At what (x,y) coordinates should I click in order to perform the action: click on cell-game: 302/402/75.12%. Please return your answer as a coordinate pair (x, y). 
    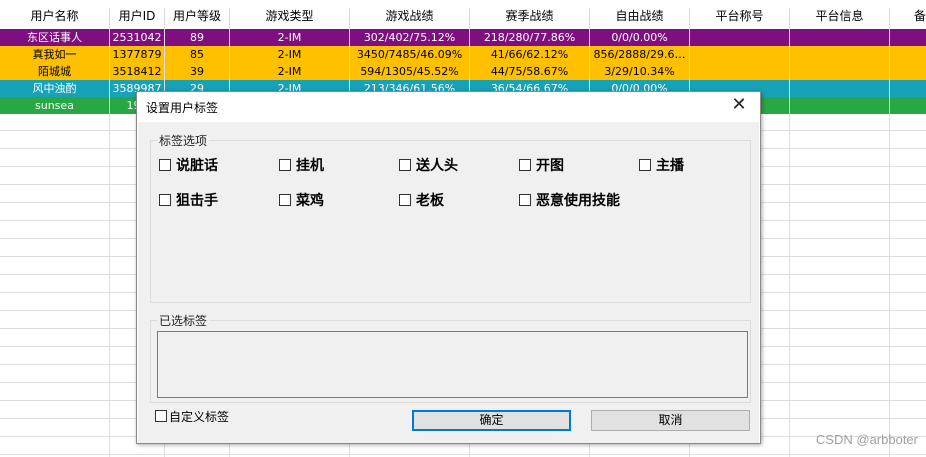
    Looking at the image, I should click on (410, 37).